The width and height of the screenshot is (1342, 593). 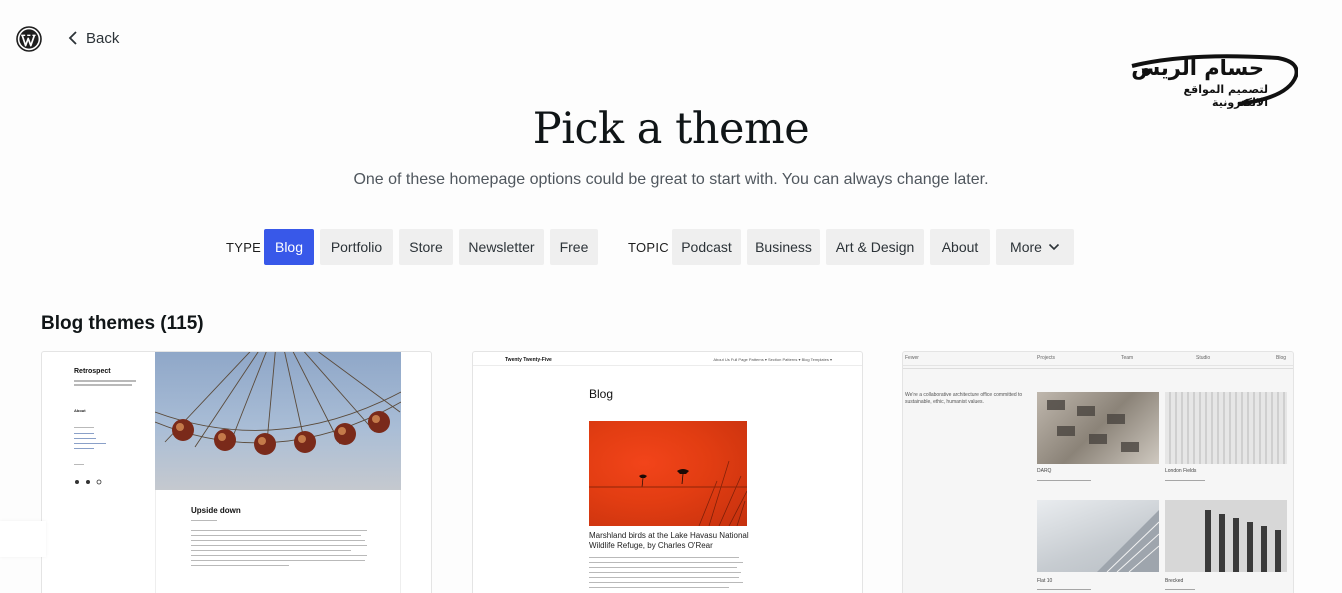 I want to click on topic-chip-about: About, so click(x=960, y=247).